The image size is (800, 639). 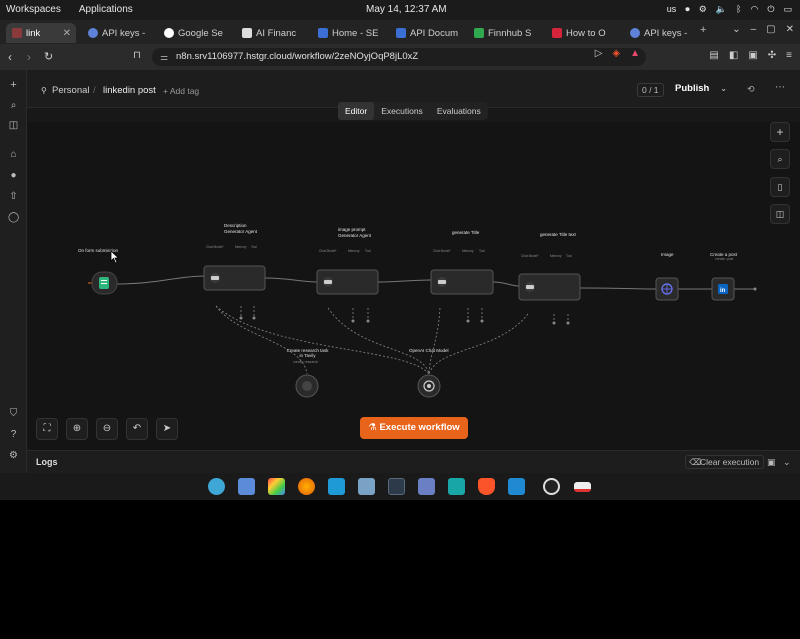 What do you see at coordinates (667, 289) in the screenshot?
I see `image-node` at bounding box center [667, 289].